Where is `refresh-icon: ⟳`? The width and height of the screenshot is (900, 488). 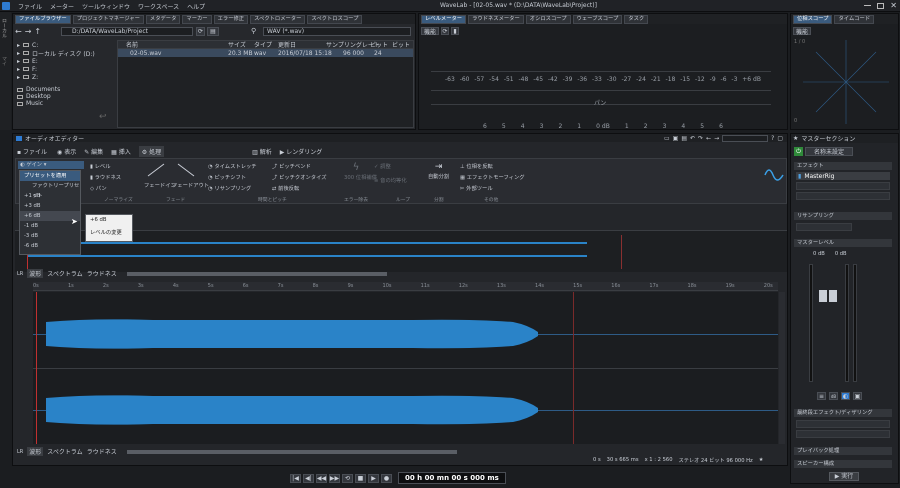 refresh-icon: ⟳ is located at coordinates (200, 31).